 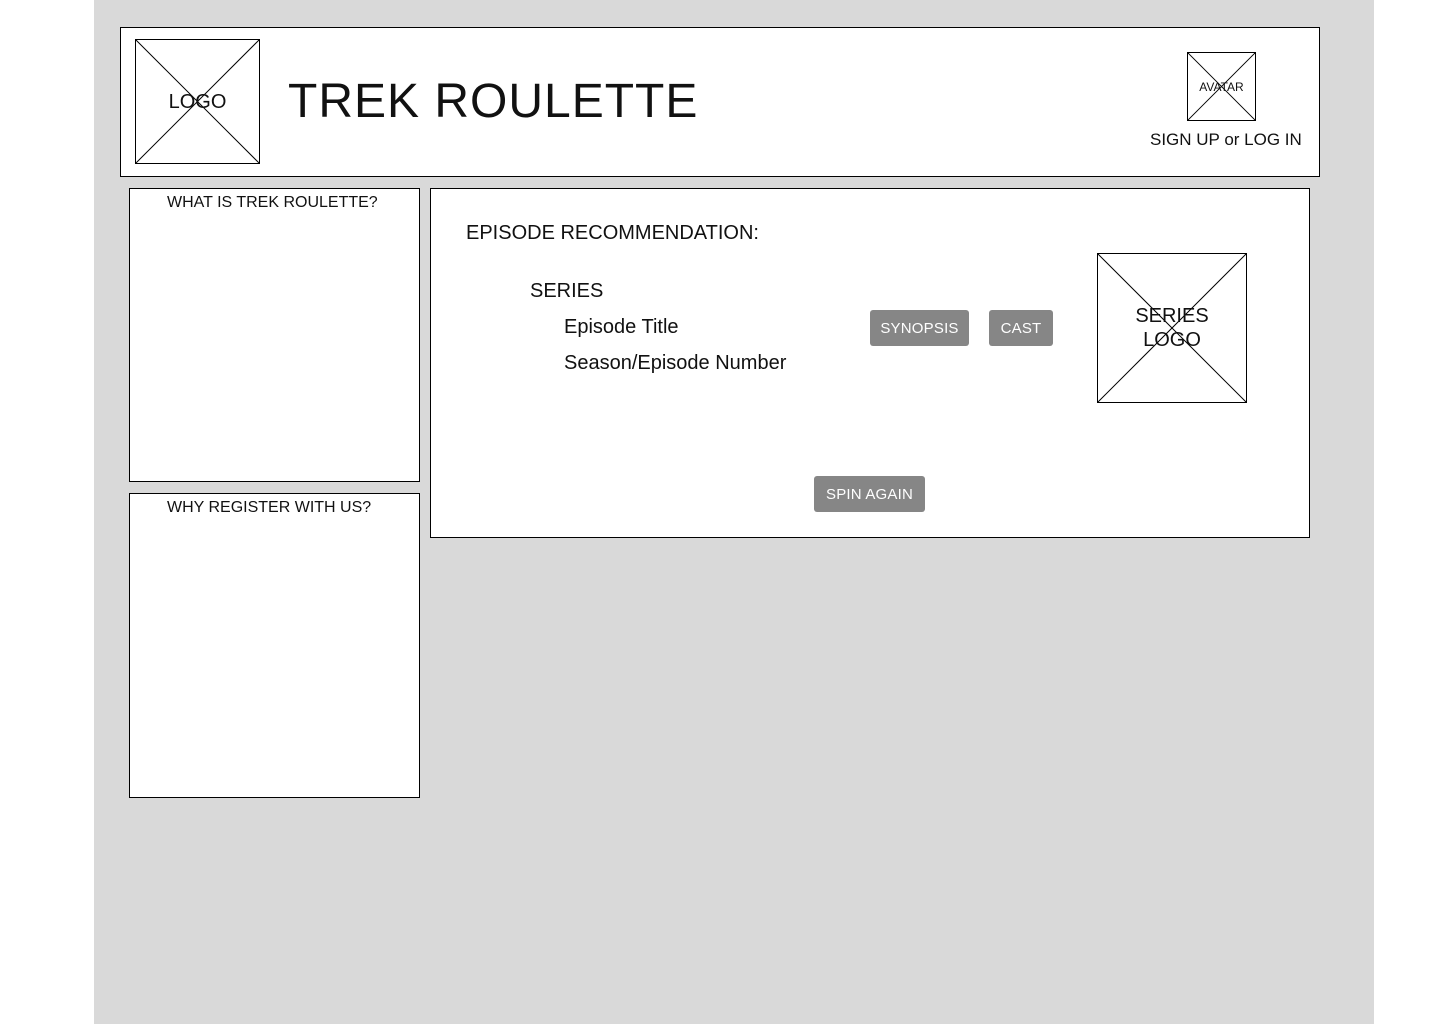 What do you see at coordinates (274, 335) in the screenshot?
I see `about-panel` at bounding box center [274, 335].